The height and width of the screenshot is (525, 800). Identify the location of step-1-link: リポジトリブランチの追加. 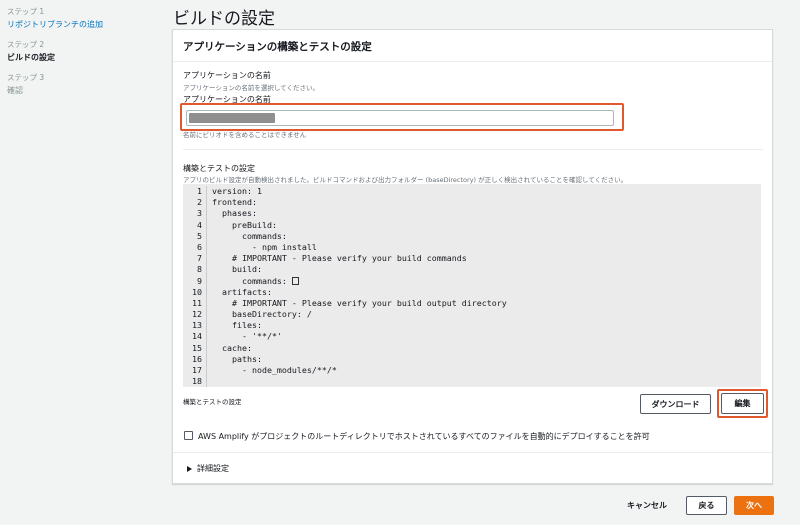
(82, 24).